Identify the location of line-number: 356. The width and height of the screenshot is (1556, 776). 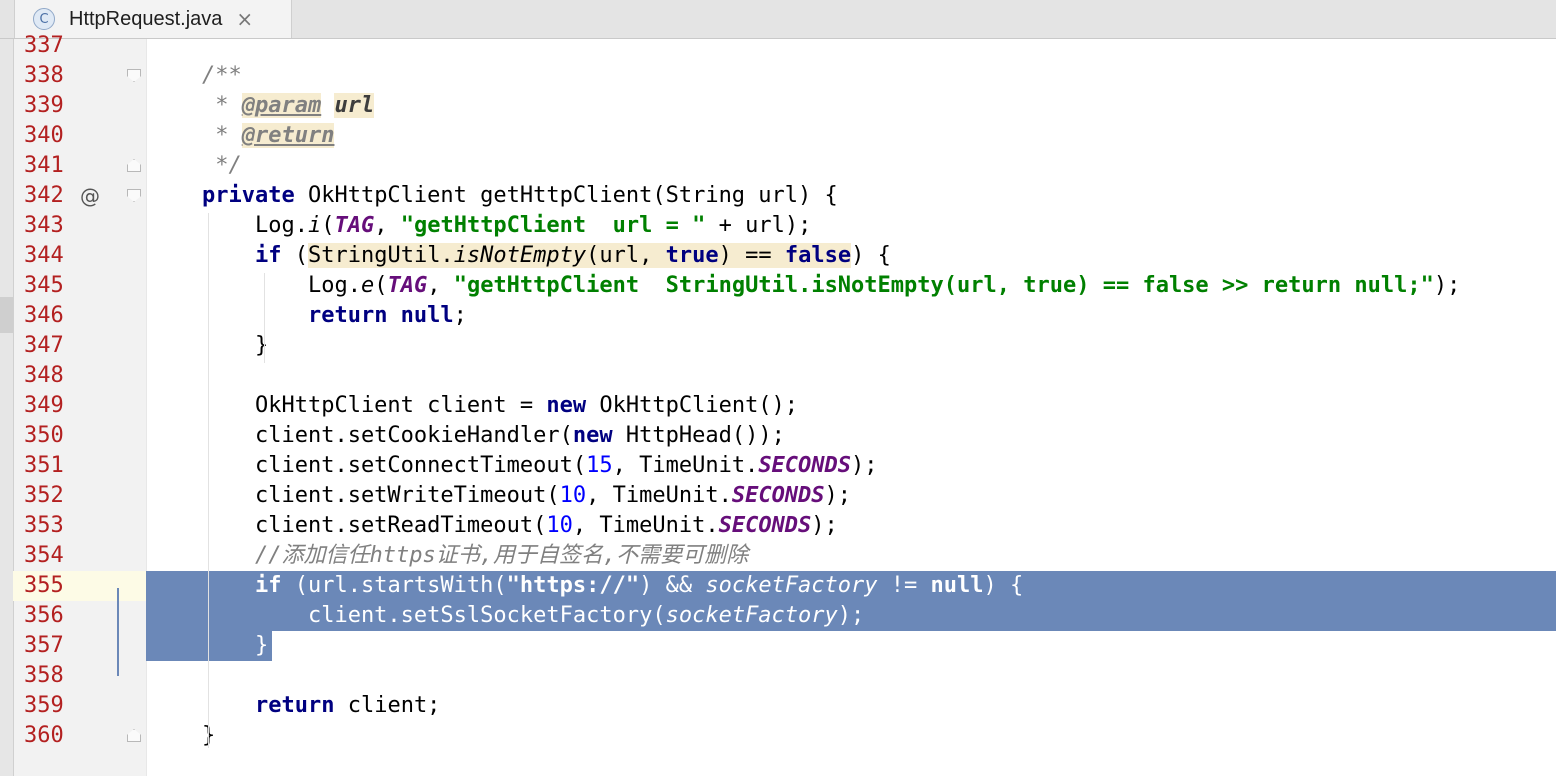
(44, 615).